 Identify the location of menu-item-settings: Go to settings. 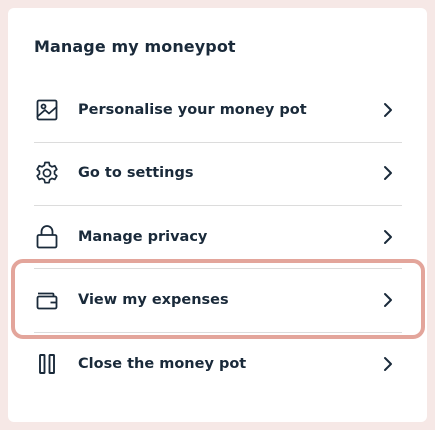
(218, 173).